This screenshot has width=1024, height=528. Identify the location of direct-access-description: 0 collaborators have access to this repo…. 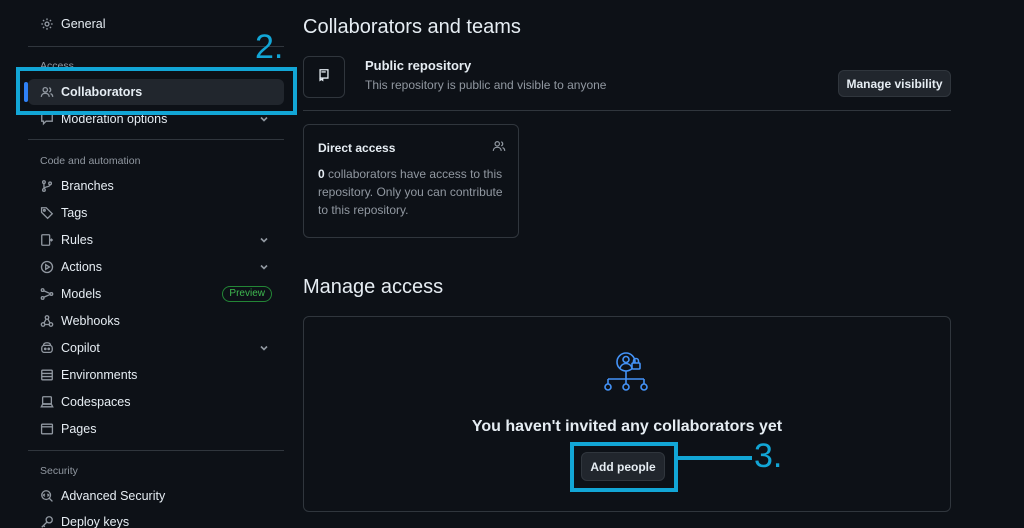
(416, 192).